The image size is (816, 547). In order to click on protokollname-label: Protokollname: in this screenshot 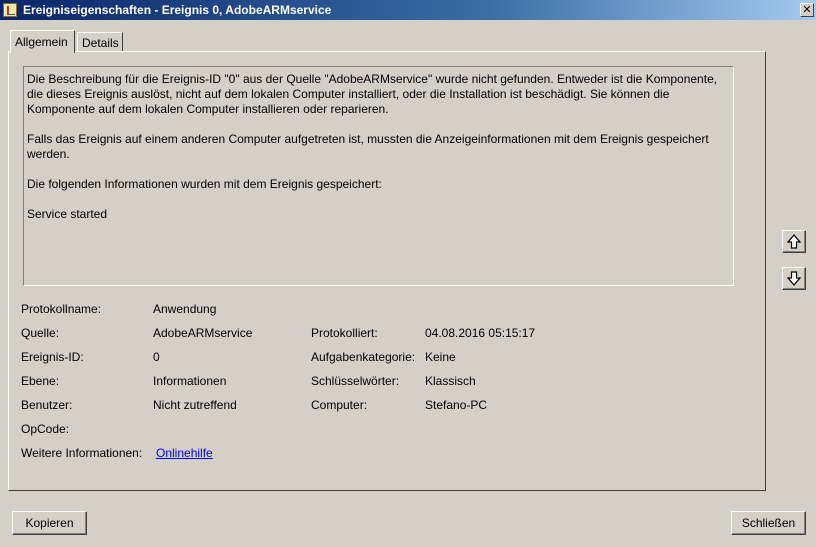, I will do `click(61, 309)`.